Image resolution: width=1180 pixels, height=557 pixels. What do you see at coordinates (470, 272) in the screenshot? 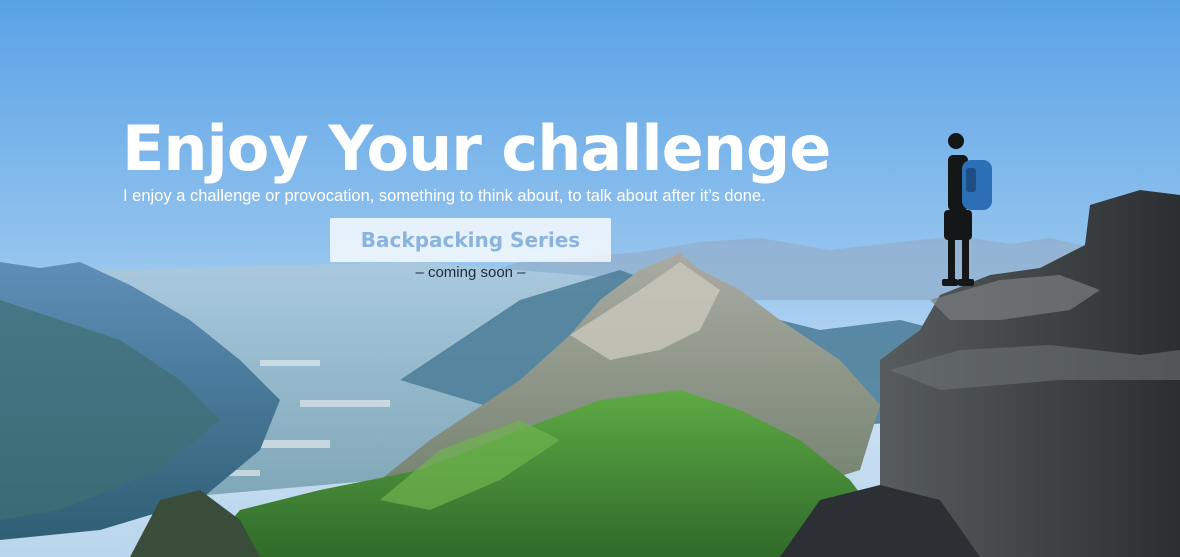
I see `coming-soon-note: – coming soon –` at bounding box center [470, 272].